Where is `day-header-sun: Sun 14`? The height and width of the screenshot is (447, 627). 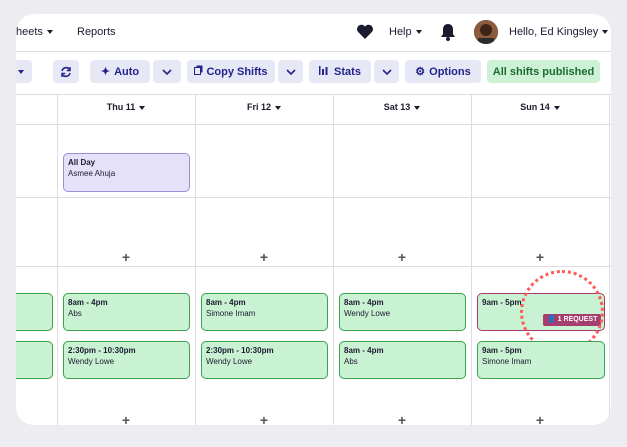 day-header-sun: Sun 14 is located at coordinates (540, 107).